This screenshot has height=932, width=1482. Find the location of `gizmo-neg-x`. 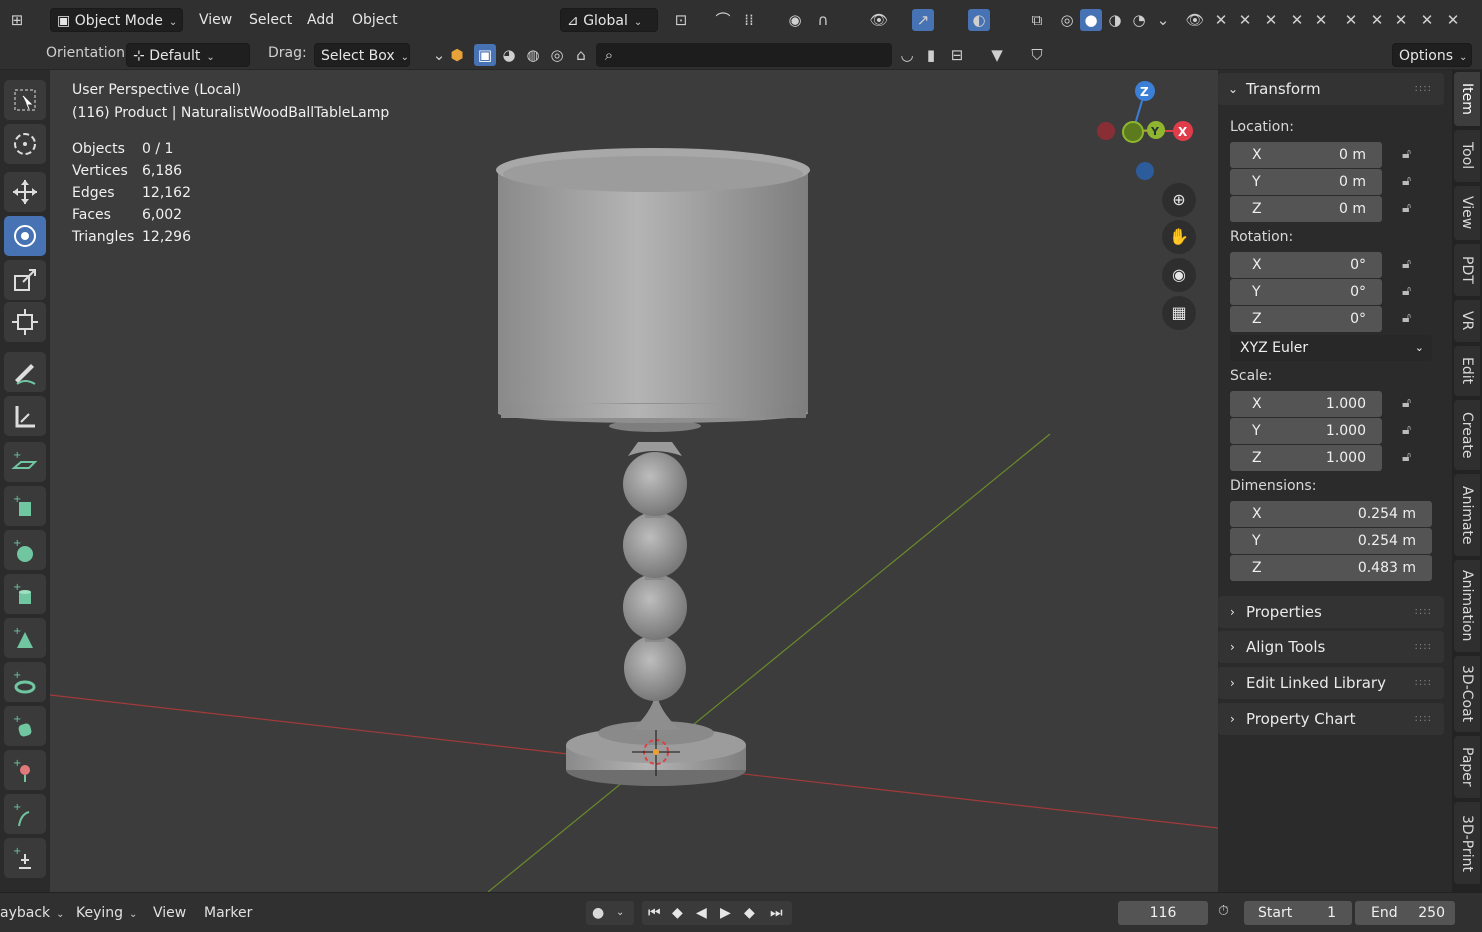

gizmo-neg-x is located at coordinates (1106, 131).